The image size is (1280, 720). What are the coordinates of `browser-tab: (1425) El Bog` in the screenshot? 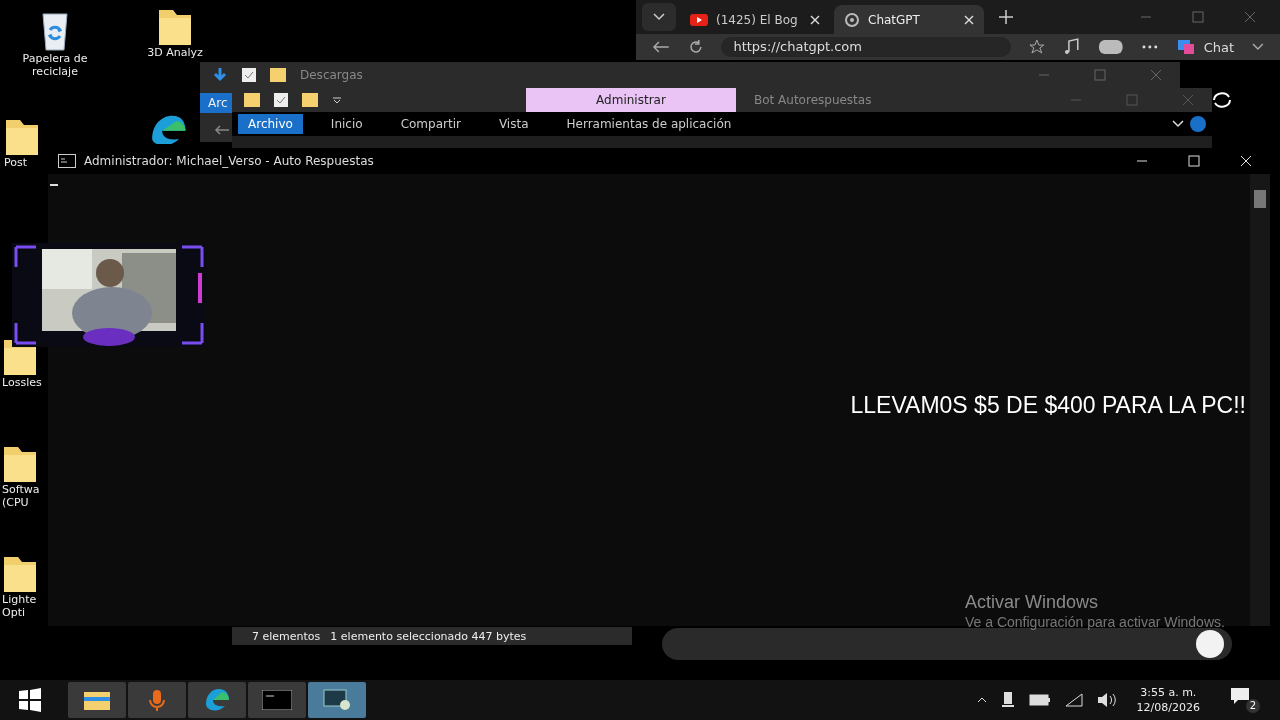 It's located at (755, 20).